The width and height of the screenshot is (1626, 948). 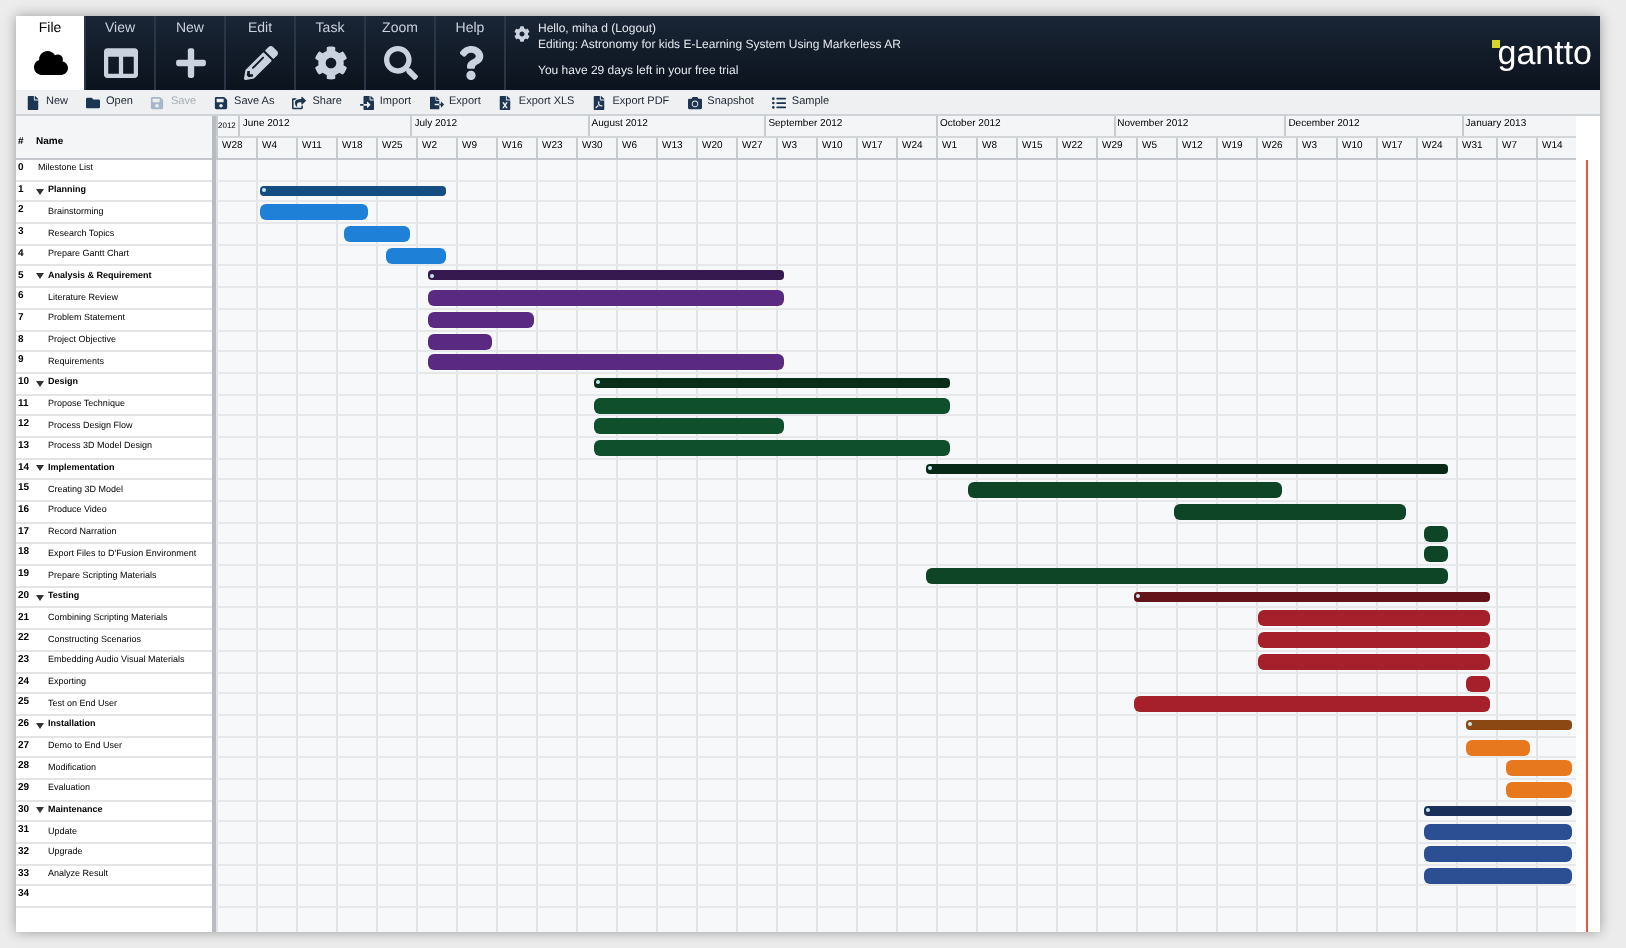 I want to click on plus-icon, so click(x=190, y=63).